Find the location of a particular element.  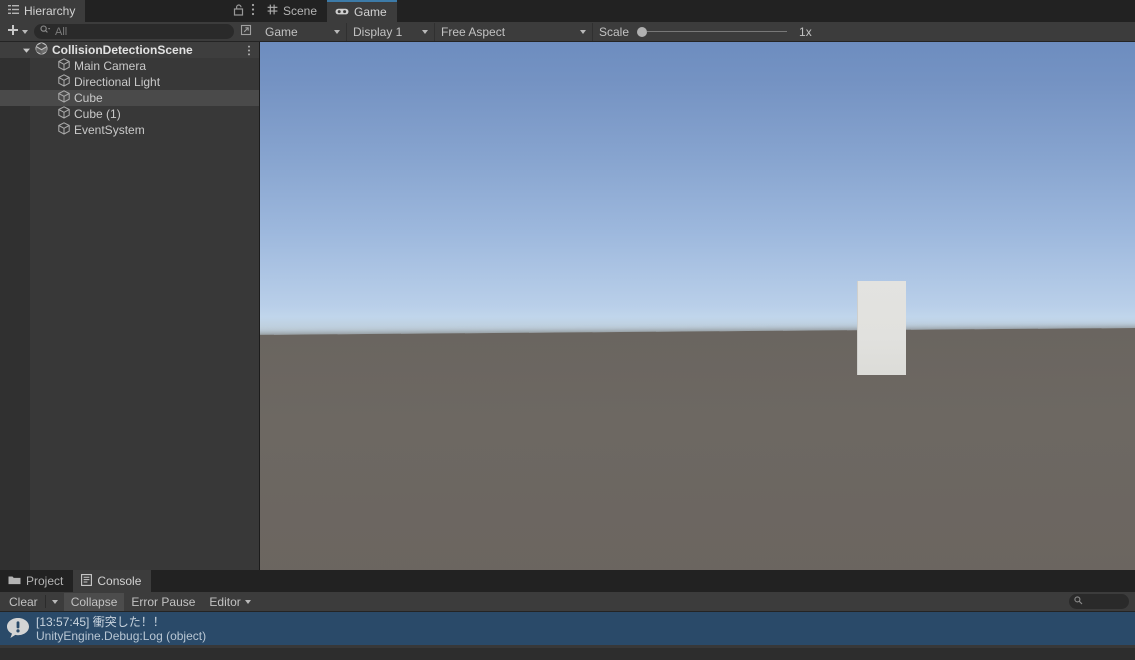

scale-slider-group: Scale 1x is located at coordinates (705, 32).